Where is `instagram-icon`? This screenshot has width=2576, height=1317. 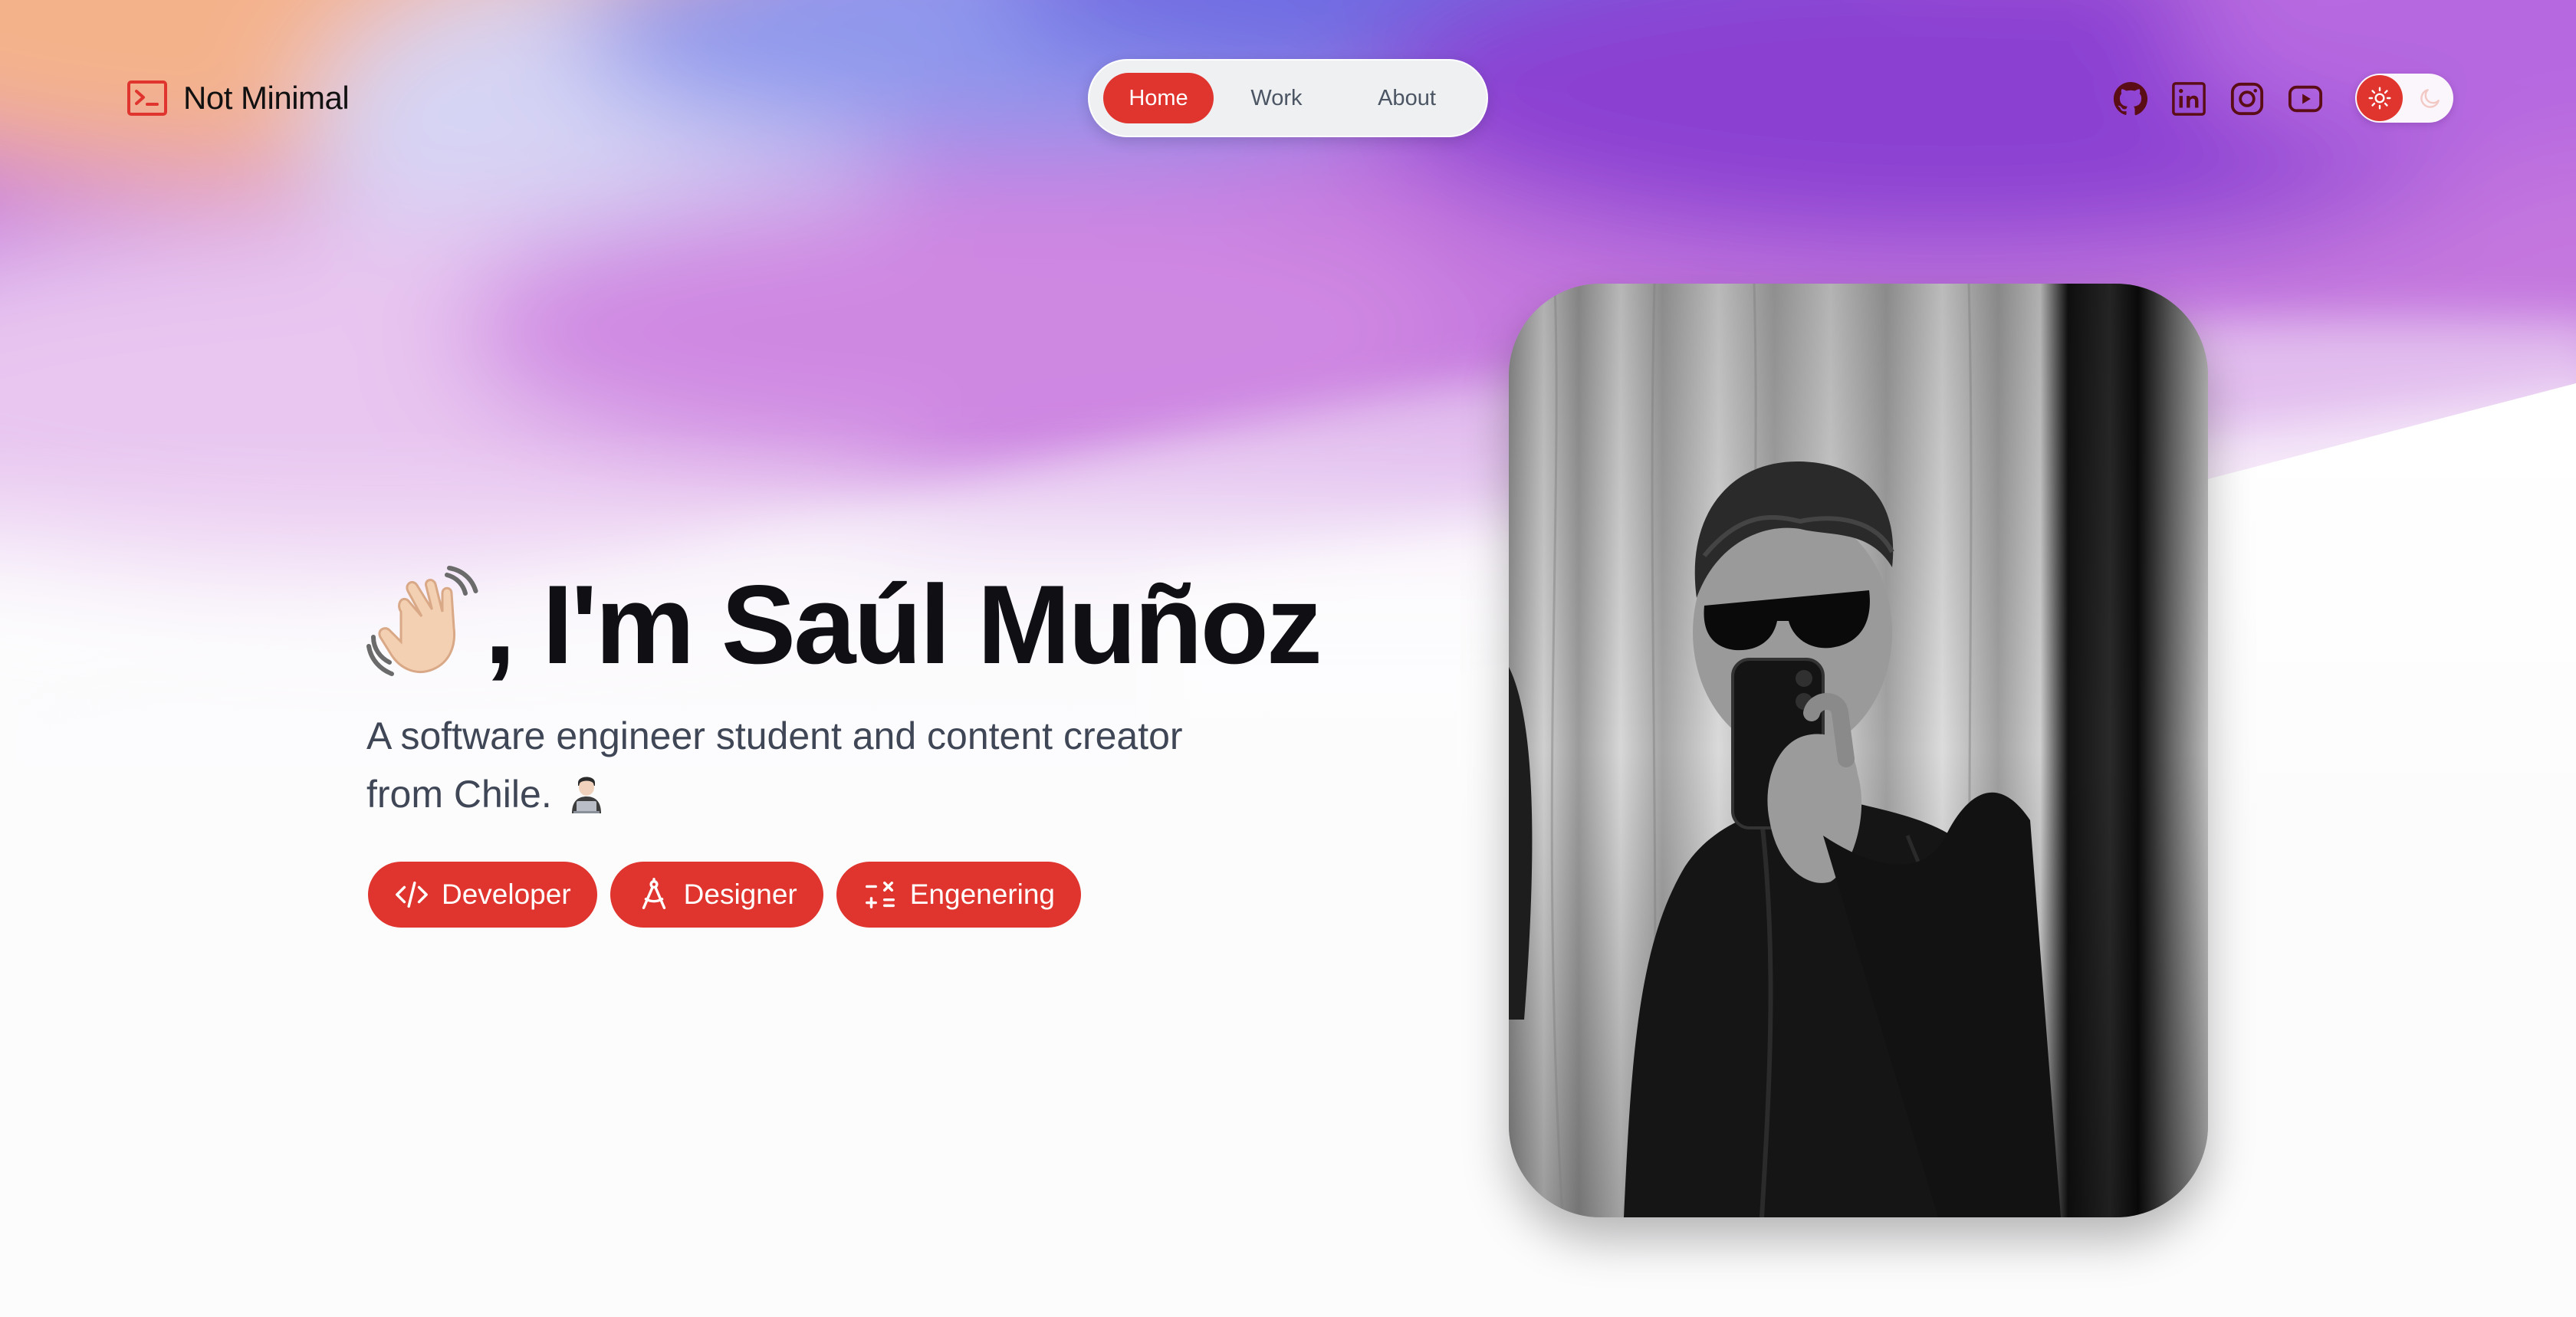 instagram-icon is located at coordinates (2247, 99).